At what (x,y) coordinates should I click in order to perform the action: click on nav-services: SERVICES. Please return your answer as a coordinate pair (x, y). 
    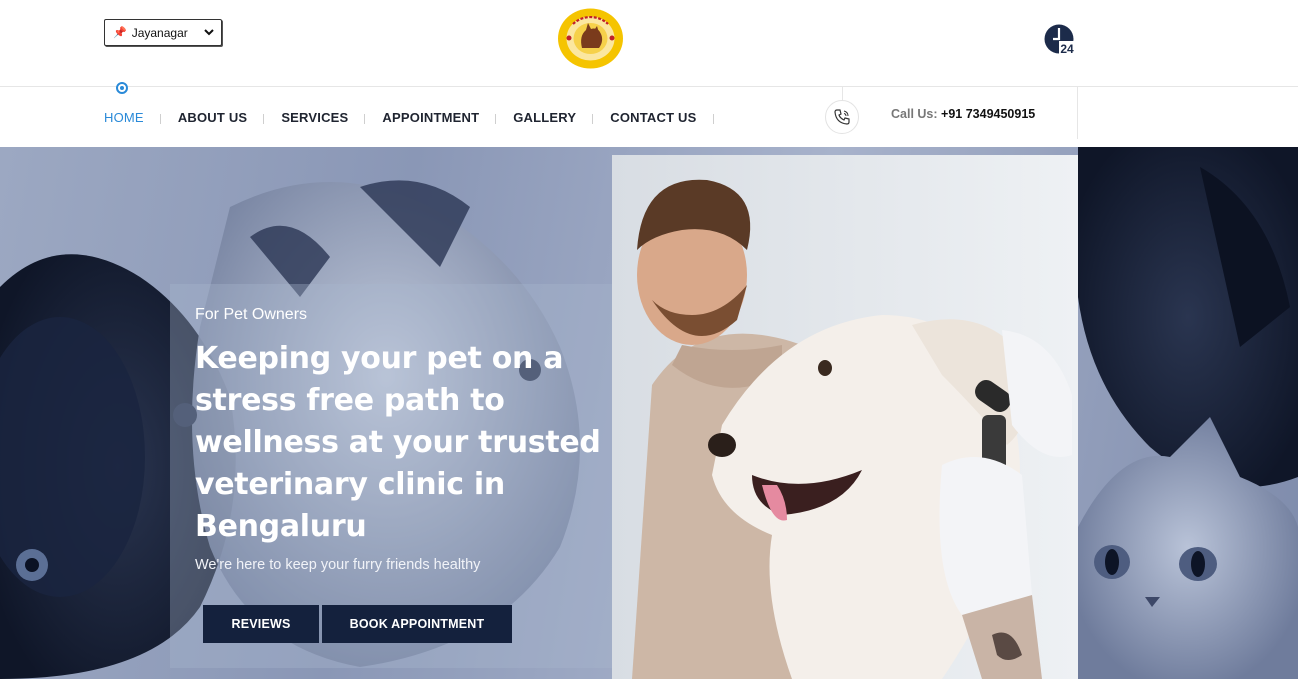
    Looking at the image, I should click on (323, 117).